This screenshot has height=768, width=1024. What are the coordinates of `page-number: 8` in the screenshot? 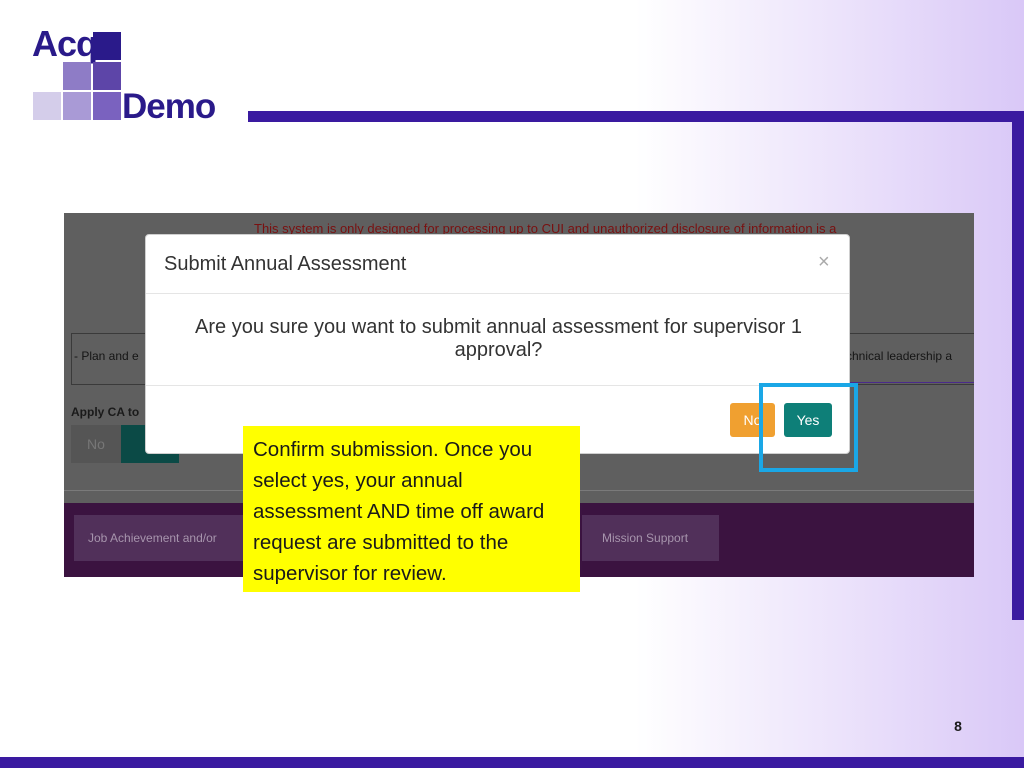 It's located at (958, 726).